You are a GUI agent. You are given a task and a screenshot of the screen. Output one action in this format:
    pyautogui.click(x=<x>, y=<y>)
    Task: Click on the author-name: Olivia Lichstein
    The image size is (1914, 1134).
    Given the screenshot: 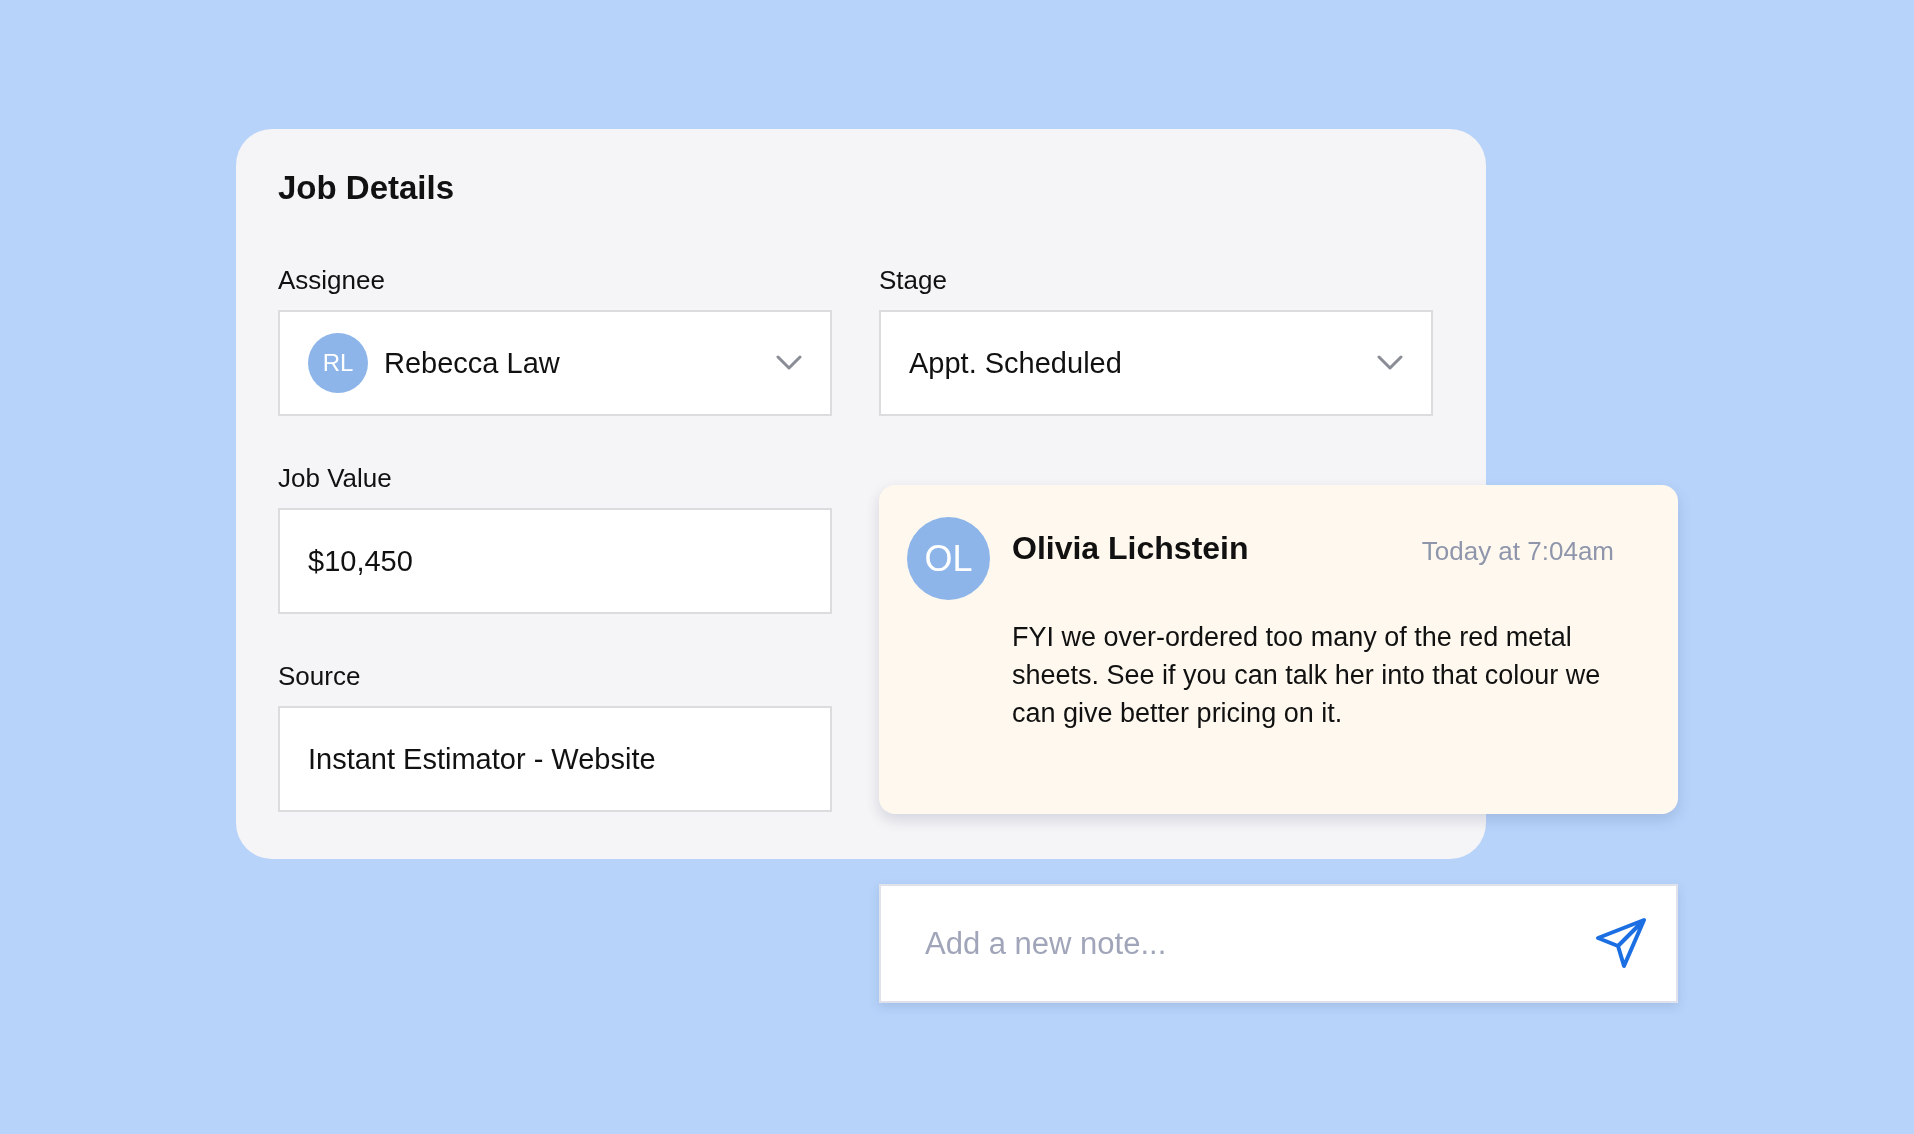 What is the action you would take?
    pyautogui.click(x=1130, y=548)
    